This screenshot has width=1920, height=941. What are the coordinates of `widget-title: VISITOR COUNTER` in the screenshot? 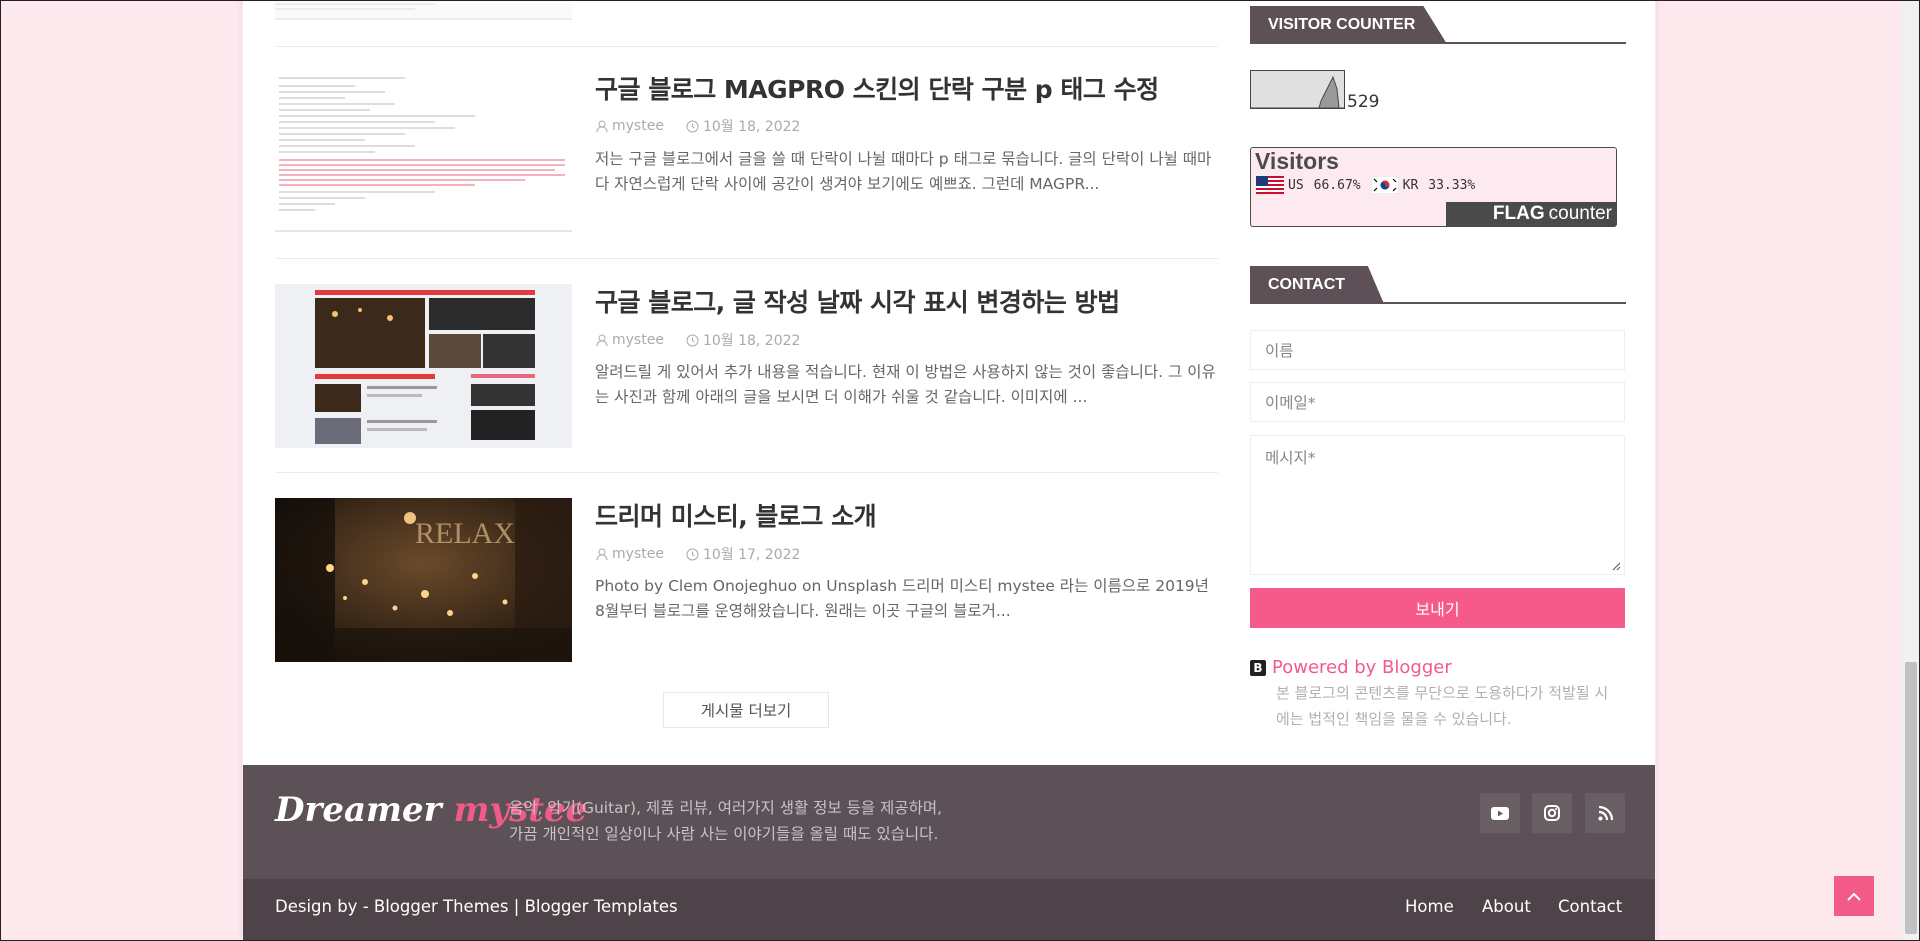 It's located at (1348, 25).